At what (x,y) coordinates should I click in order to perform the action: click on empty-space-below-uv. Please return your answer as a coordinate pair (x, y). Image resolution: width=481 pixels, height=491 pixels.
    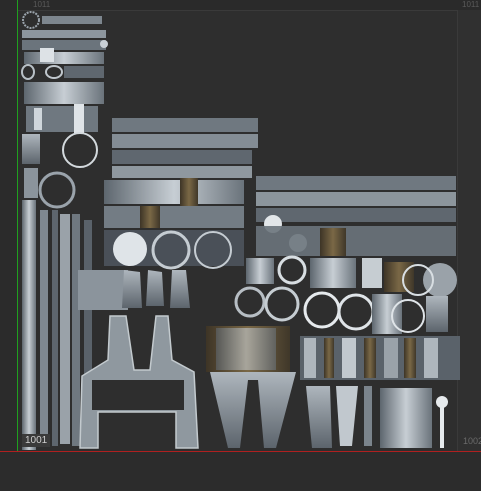
    Looking at the image, I should click on (240, 471).